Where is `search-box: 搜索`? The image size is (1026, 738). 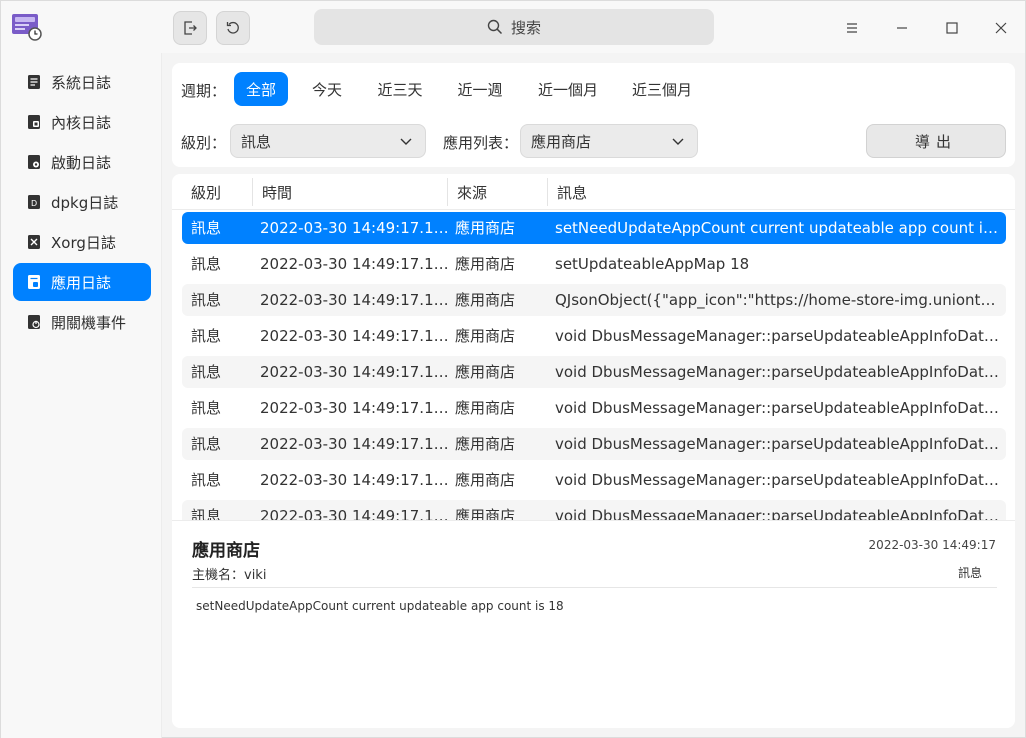
search-box: 搜索 is located at coordinates (514, 27).